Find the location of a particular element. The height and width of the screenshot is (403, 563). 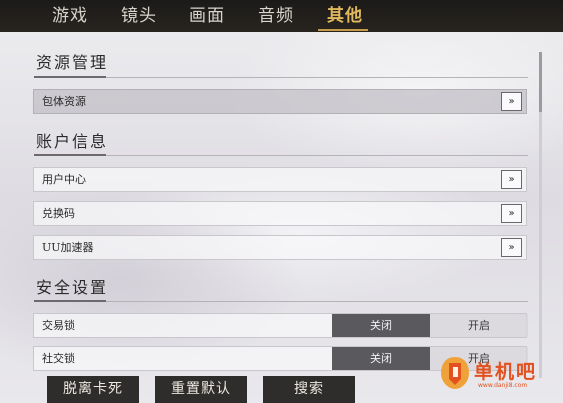

toggle-on-option: 开启 is located at coordinates (479, 325).